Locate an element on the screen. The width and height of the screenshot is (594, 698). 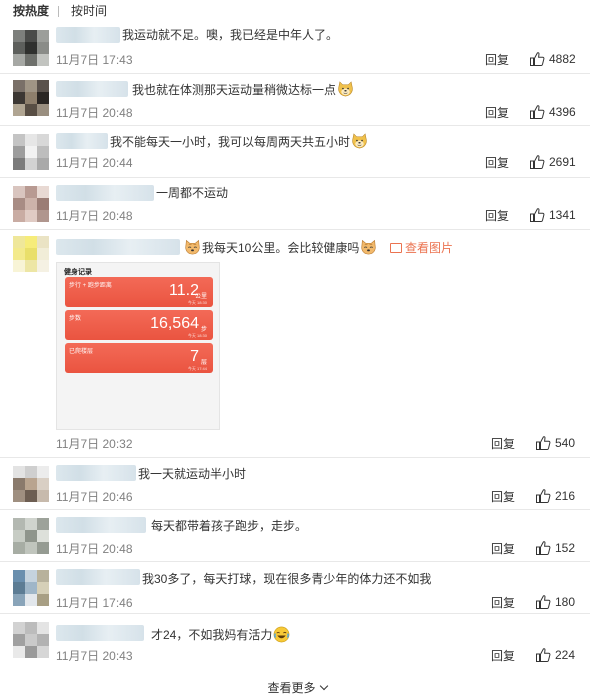
like-count: 152 is located at coordinates (565, 548).